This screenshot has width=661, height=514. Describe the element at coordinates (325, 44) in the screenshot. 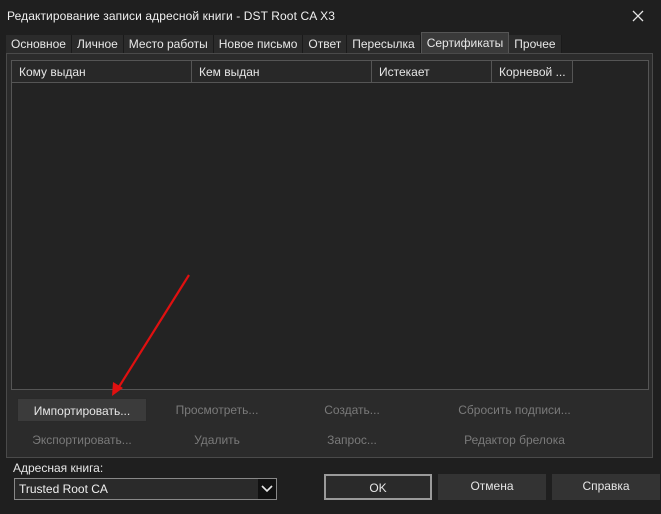

I see `tab-reply: Ответ` at that location.